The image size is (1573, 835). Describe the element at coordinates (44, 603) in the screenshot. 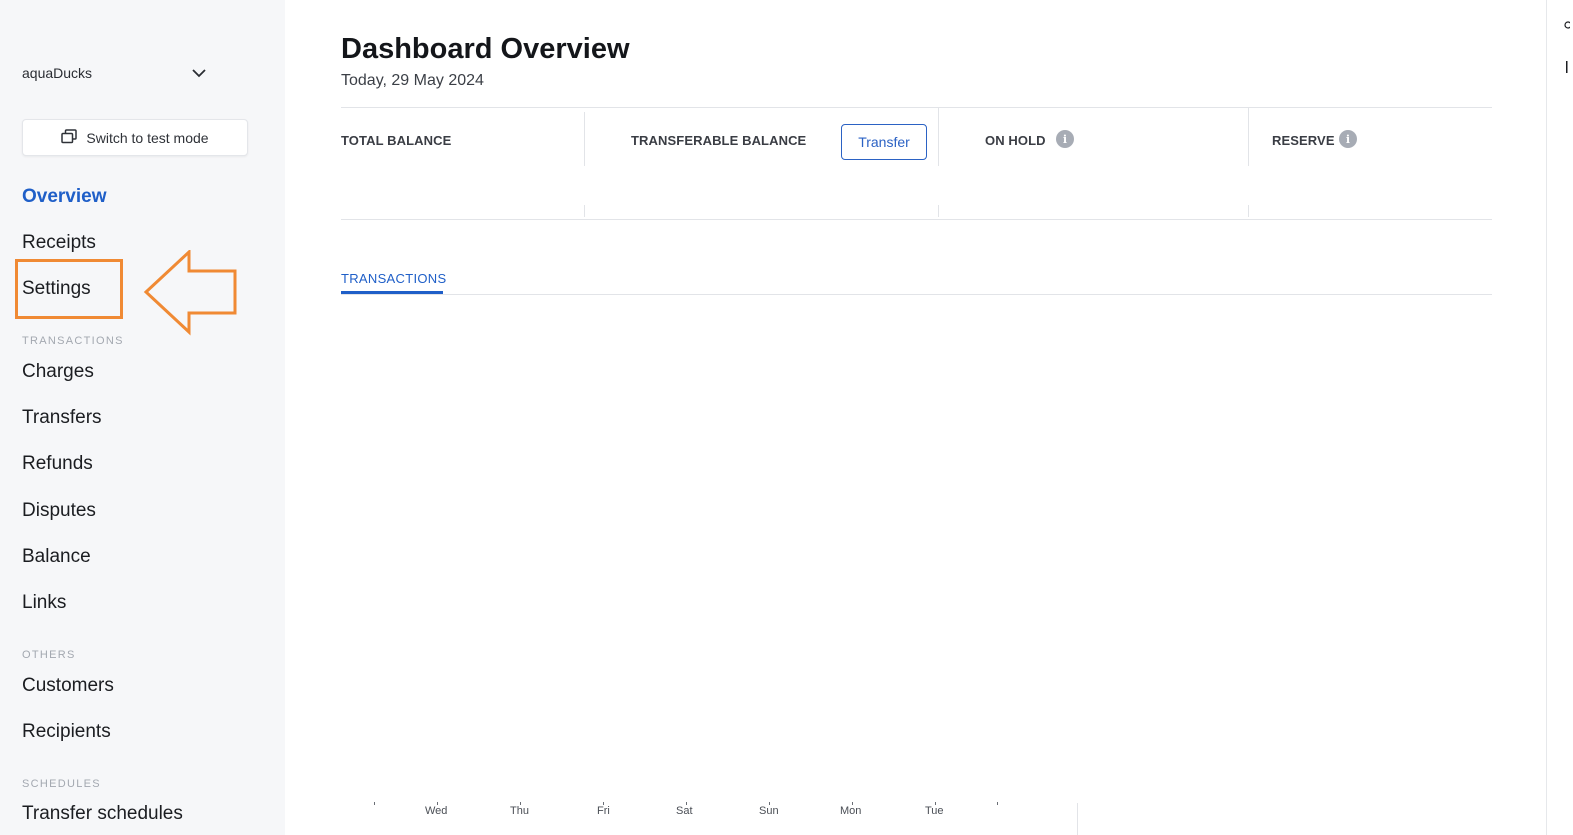

I see `sidebar-item-links: Links` at that location.